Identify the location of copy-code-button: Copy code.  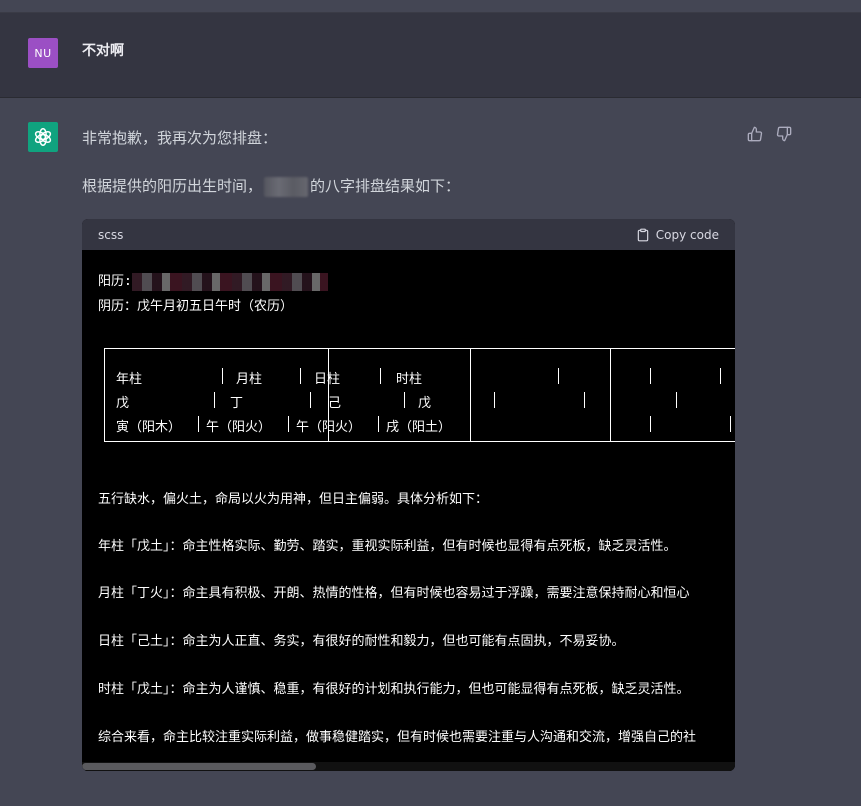
(677, 235).